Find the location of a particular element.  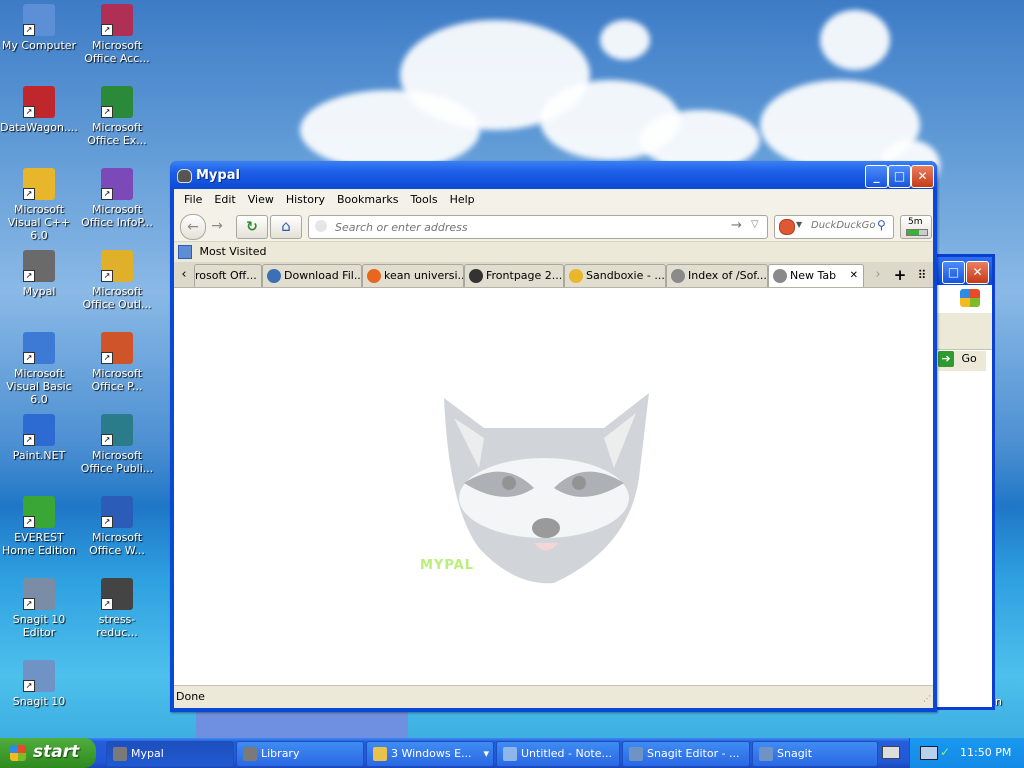

address-input is located at coordinates (525, 227).